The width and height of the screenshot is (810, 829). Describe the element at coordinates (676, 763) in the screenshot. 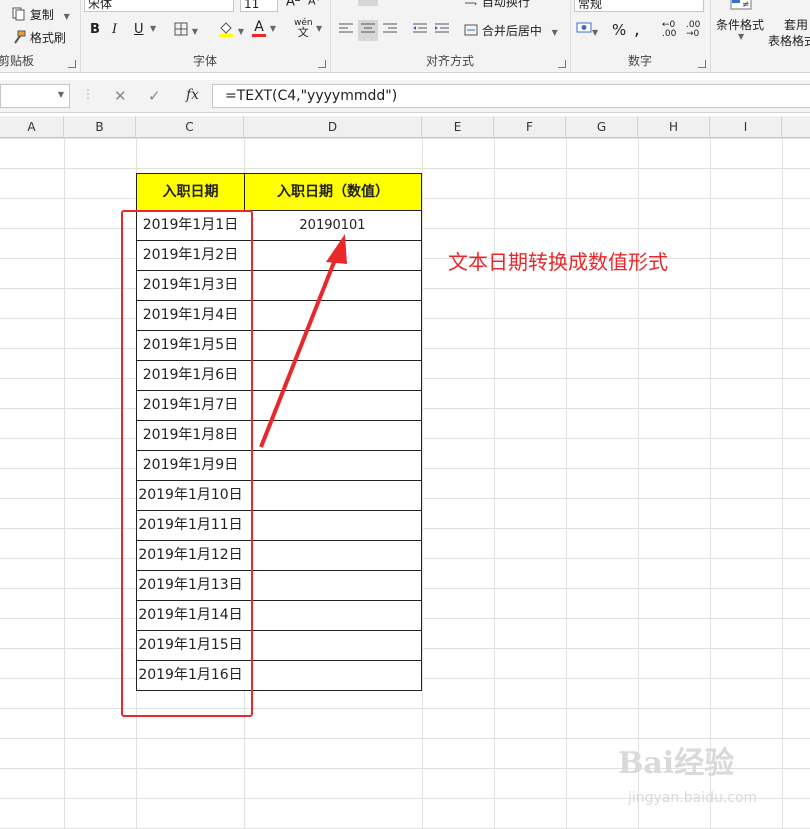

I see `watermark: Bai经验` at that location.